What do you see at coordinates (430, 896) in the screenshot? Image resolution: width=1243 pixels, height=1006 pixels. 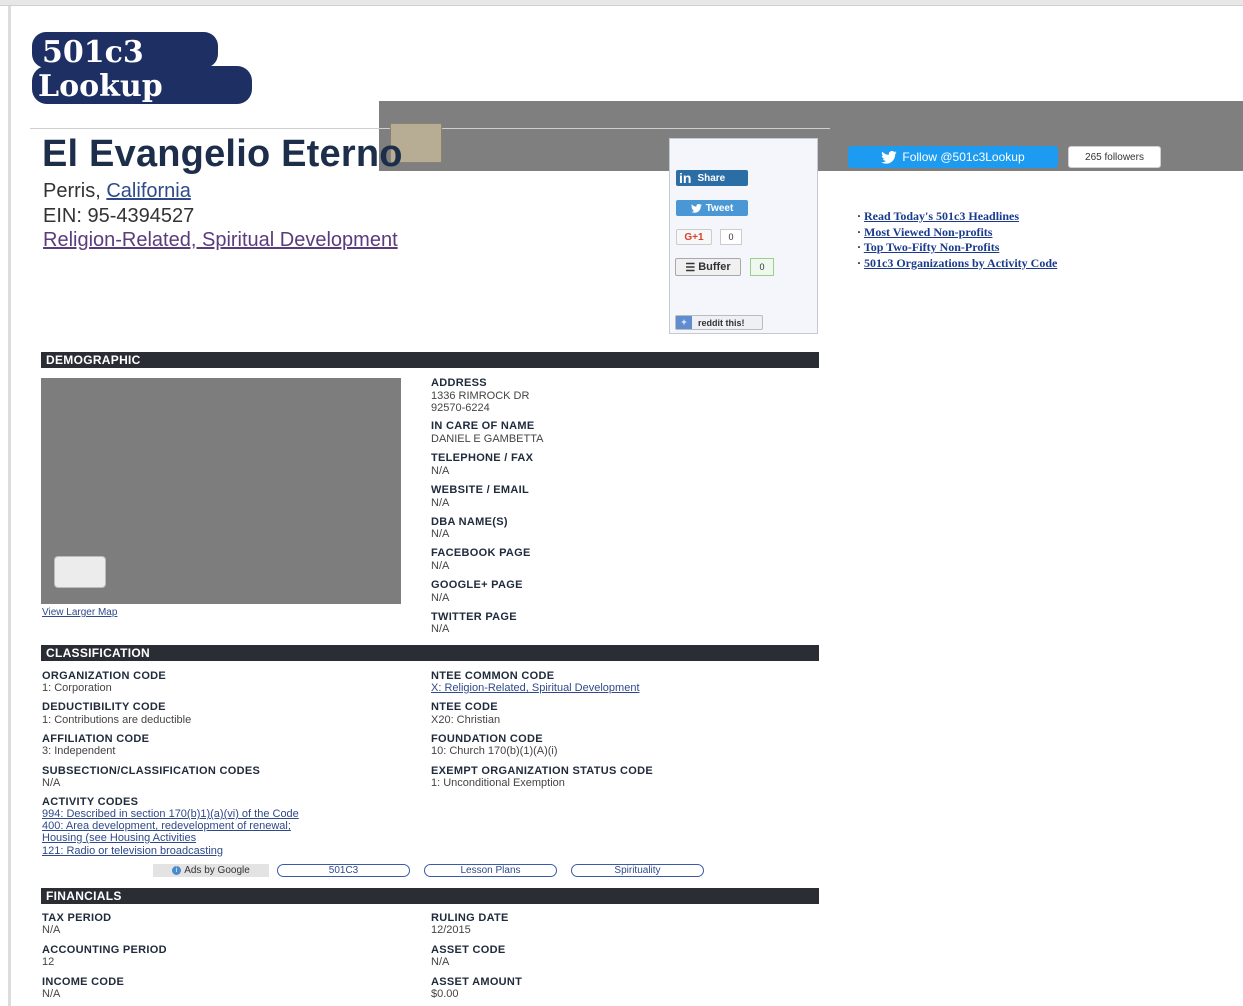 I see `financials-header: FINANCIALS` at bounding box center [430, 896].